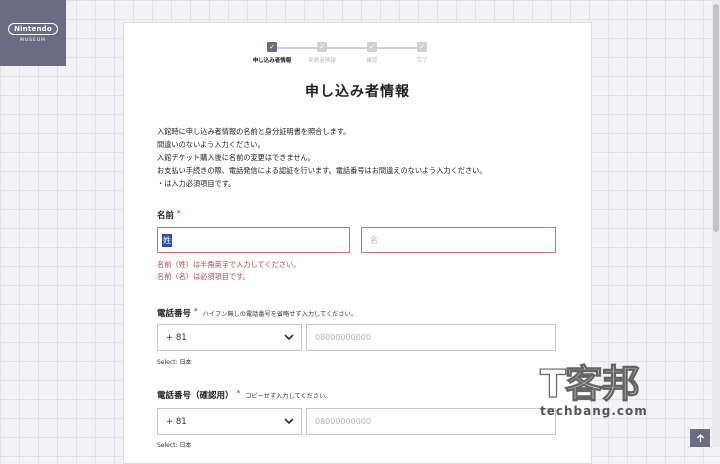  I want to click on scrollbar, so click(716, 223).